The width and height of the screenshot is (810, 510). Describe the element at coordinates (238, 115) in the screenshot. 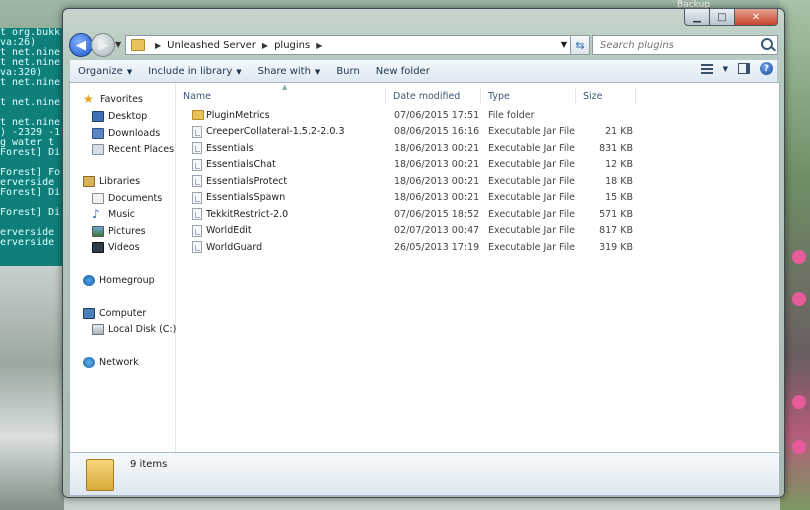

I see `file-name: PluginMetrics` at that location.